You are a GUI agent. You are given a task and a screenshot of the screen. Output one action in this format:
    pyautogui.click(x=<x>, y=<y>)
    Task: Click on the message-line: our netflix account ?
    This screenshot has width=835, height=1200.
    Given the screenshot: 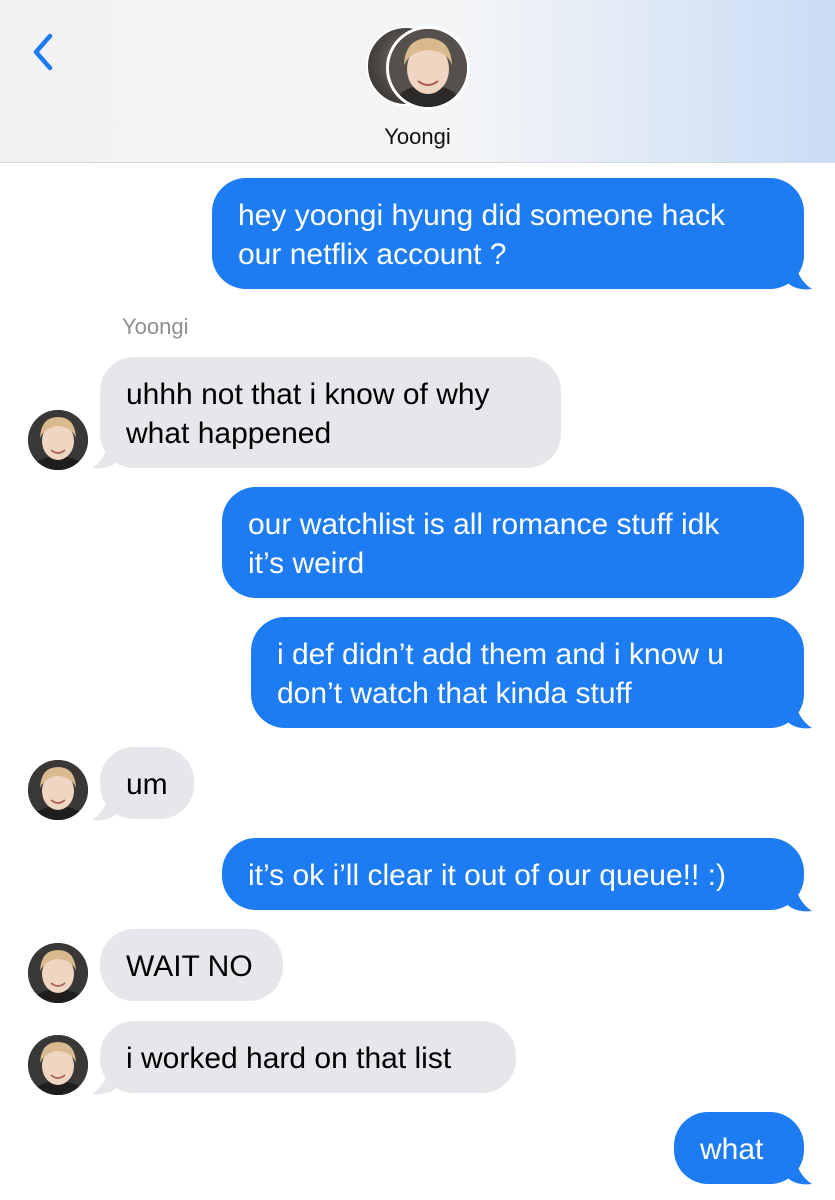 What is the action you would take?
    pyautogui.click(x=372, y=254)
    